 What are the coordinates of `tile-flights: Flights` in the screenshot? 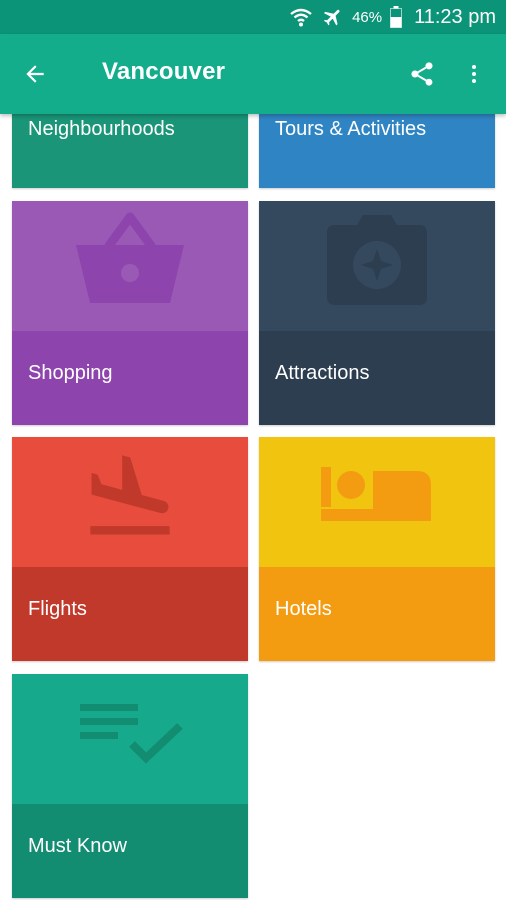 It's located at (130, 549).